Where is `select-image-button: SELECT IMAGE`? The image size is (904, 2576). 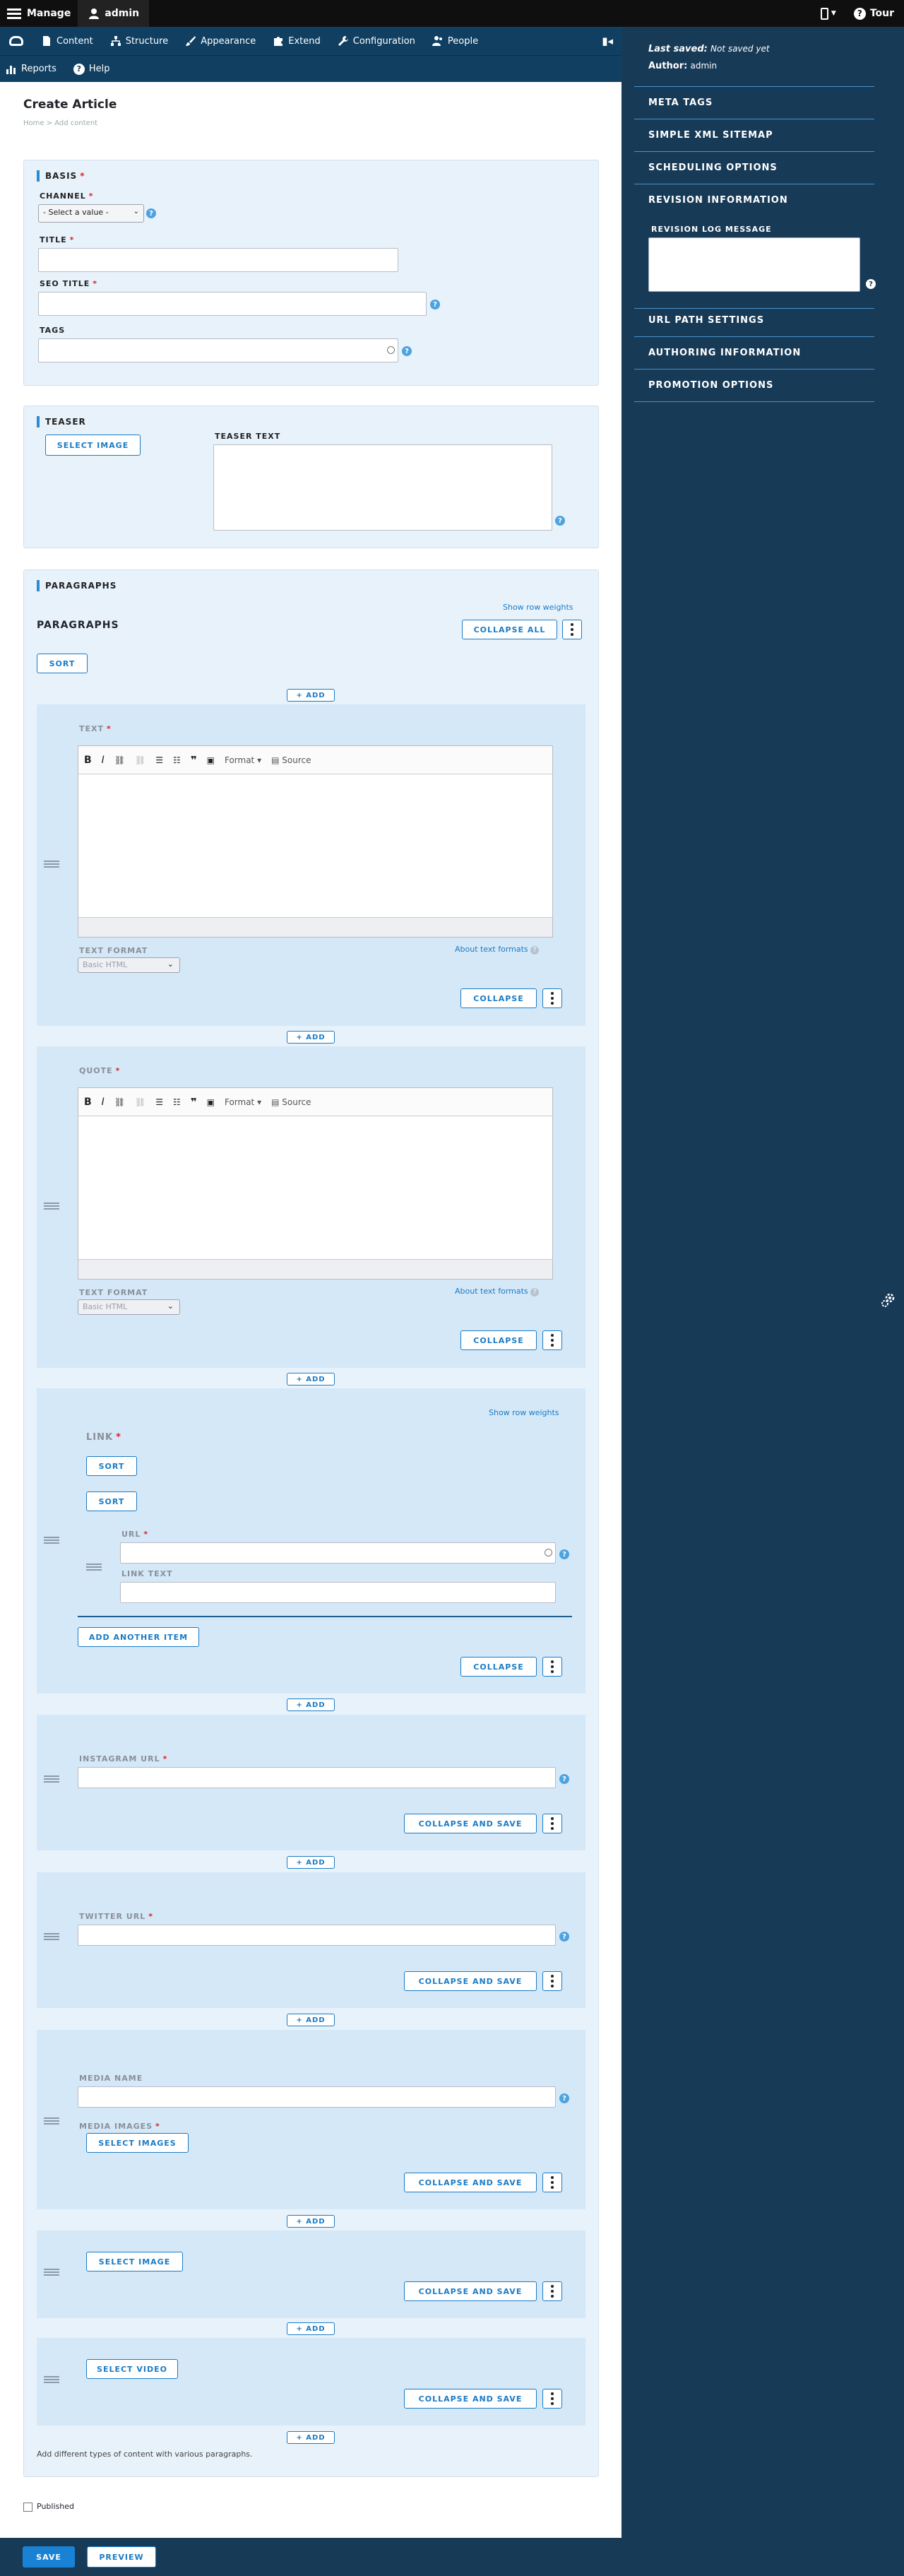 select-image-button: SELECT IMAGE is located at coordinates (134, 2261).